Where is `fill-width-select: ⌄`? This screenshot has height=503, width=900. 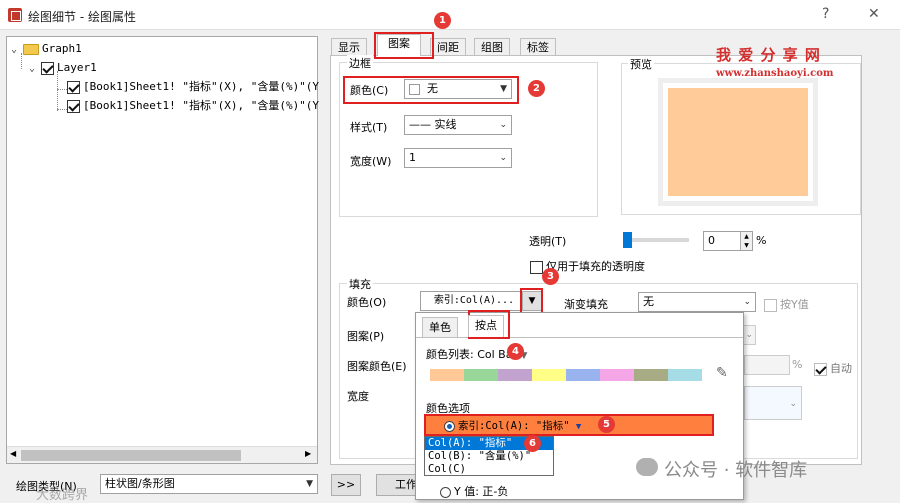
fill-width-select: ⌄ is located at coordinates (773, 403).